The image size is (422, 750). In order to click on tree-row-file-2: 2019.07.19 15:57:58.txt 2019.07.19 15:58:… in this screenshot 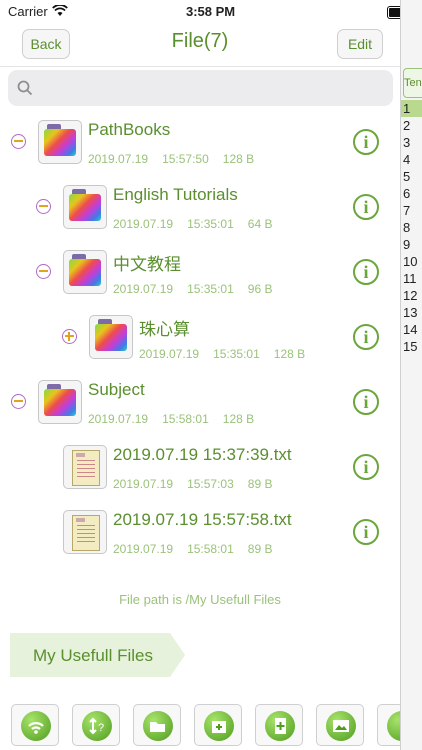, I will do `click(200, 532)`.